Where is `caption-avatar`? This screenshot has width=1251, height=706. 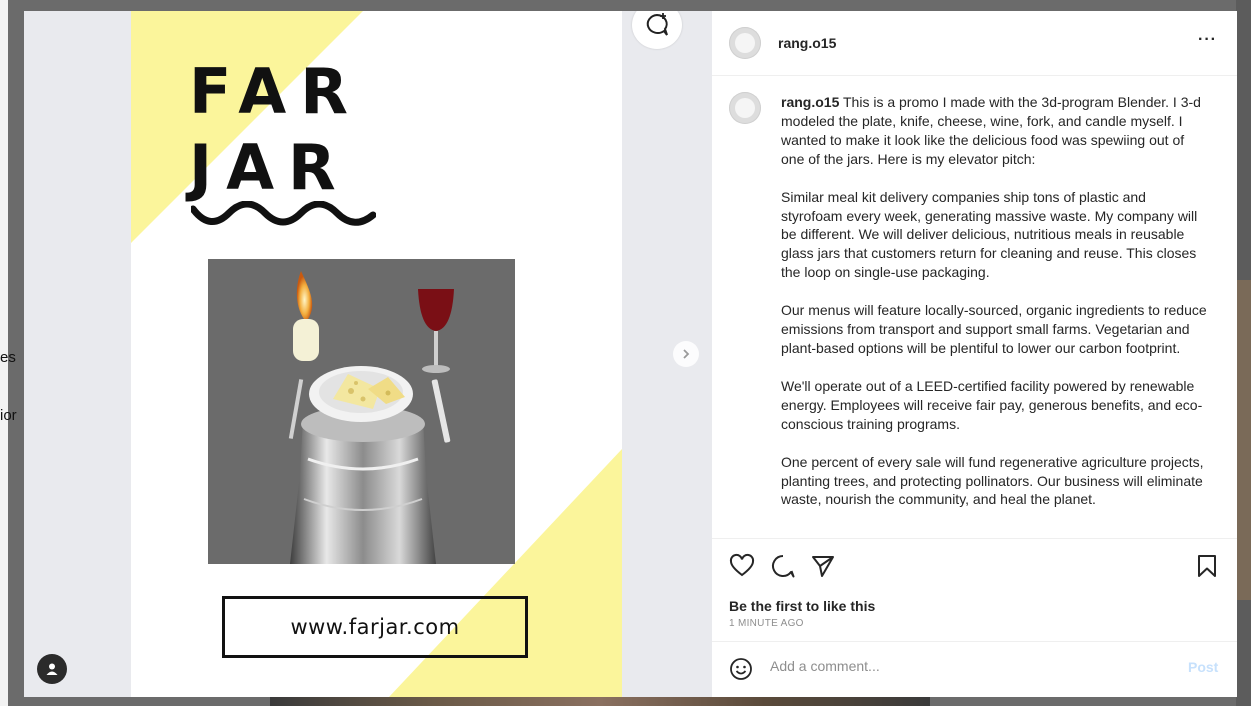 caption-avatar is located at coordinates (745, 108).